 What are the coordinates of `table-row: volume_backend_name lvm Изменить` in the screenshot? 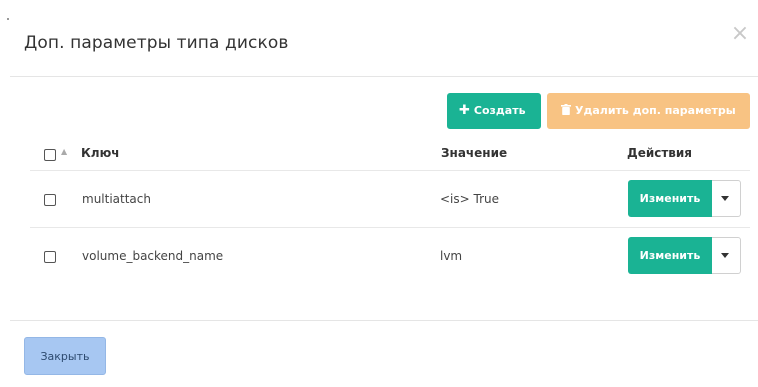 It's located at (390, 255).